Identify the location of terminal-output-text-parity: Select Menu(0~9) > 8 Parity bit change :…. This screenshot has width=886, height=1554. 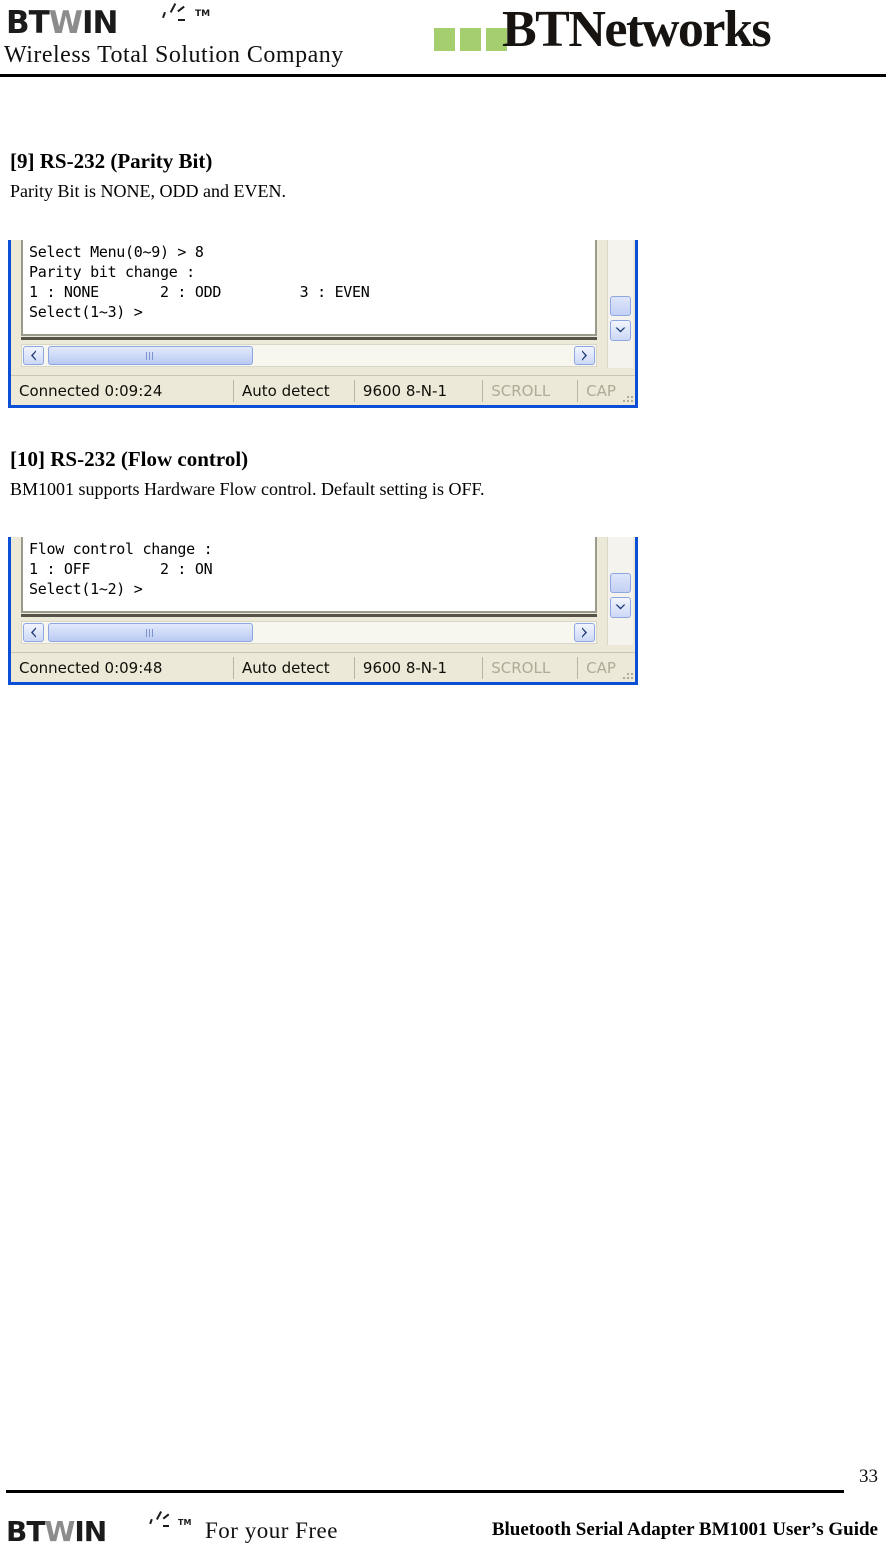
(199, 282).